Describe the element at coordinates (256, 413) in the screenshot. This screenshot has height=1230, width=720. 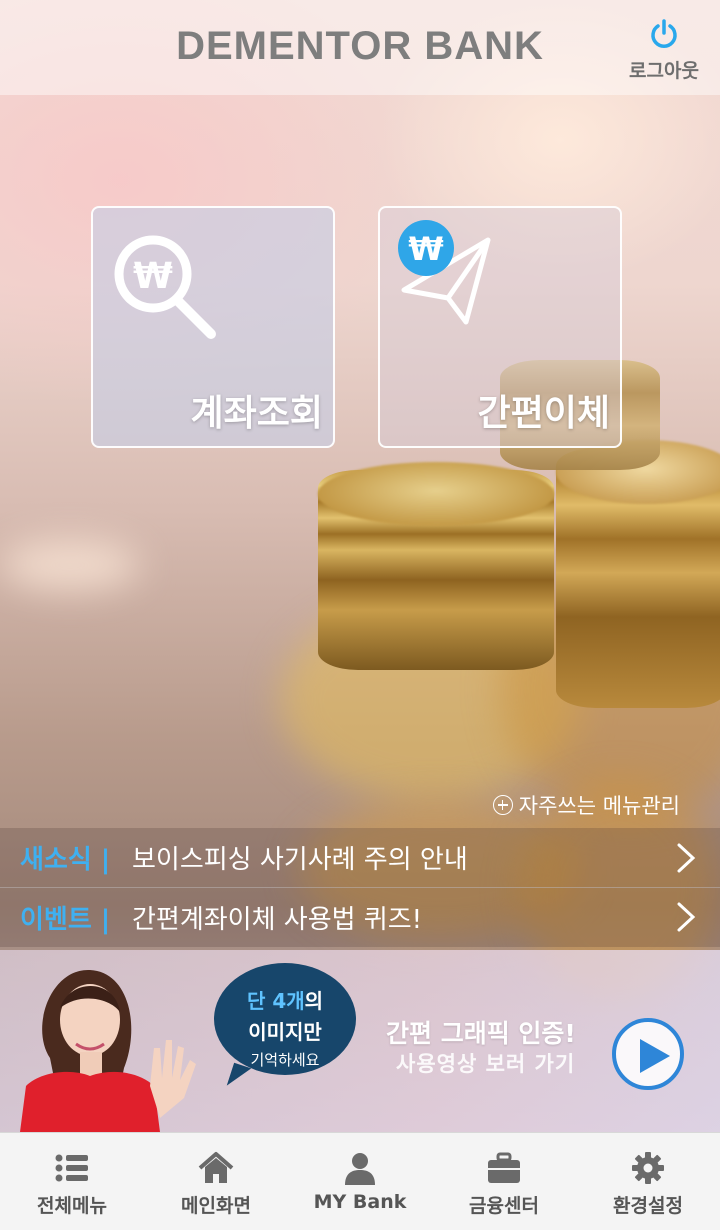
I see `account-inquiry-label: 계좌조회` at that location.